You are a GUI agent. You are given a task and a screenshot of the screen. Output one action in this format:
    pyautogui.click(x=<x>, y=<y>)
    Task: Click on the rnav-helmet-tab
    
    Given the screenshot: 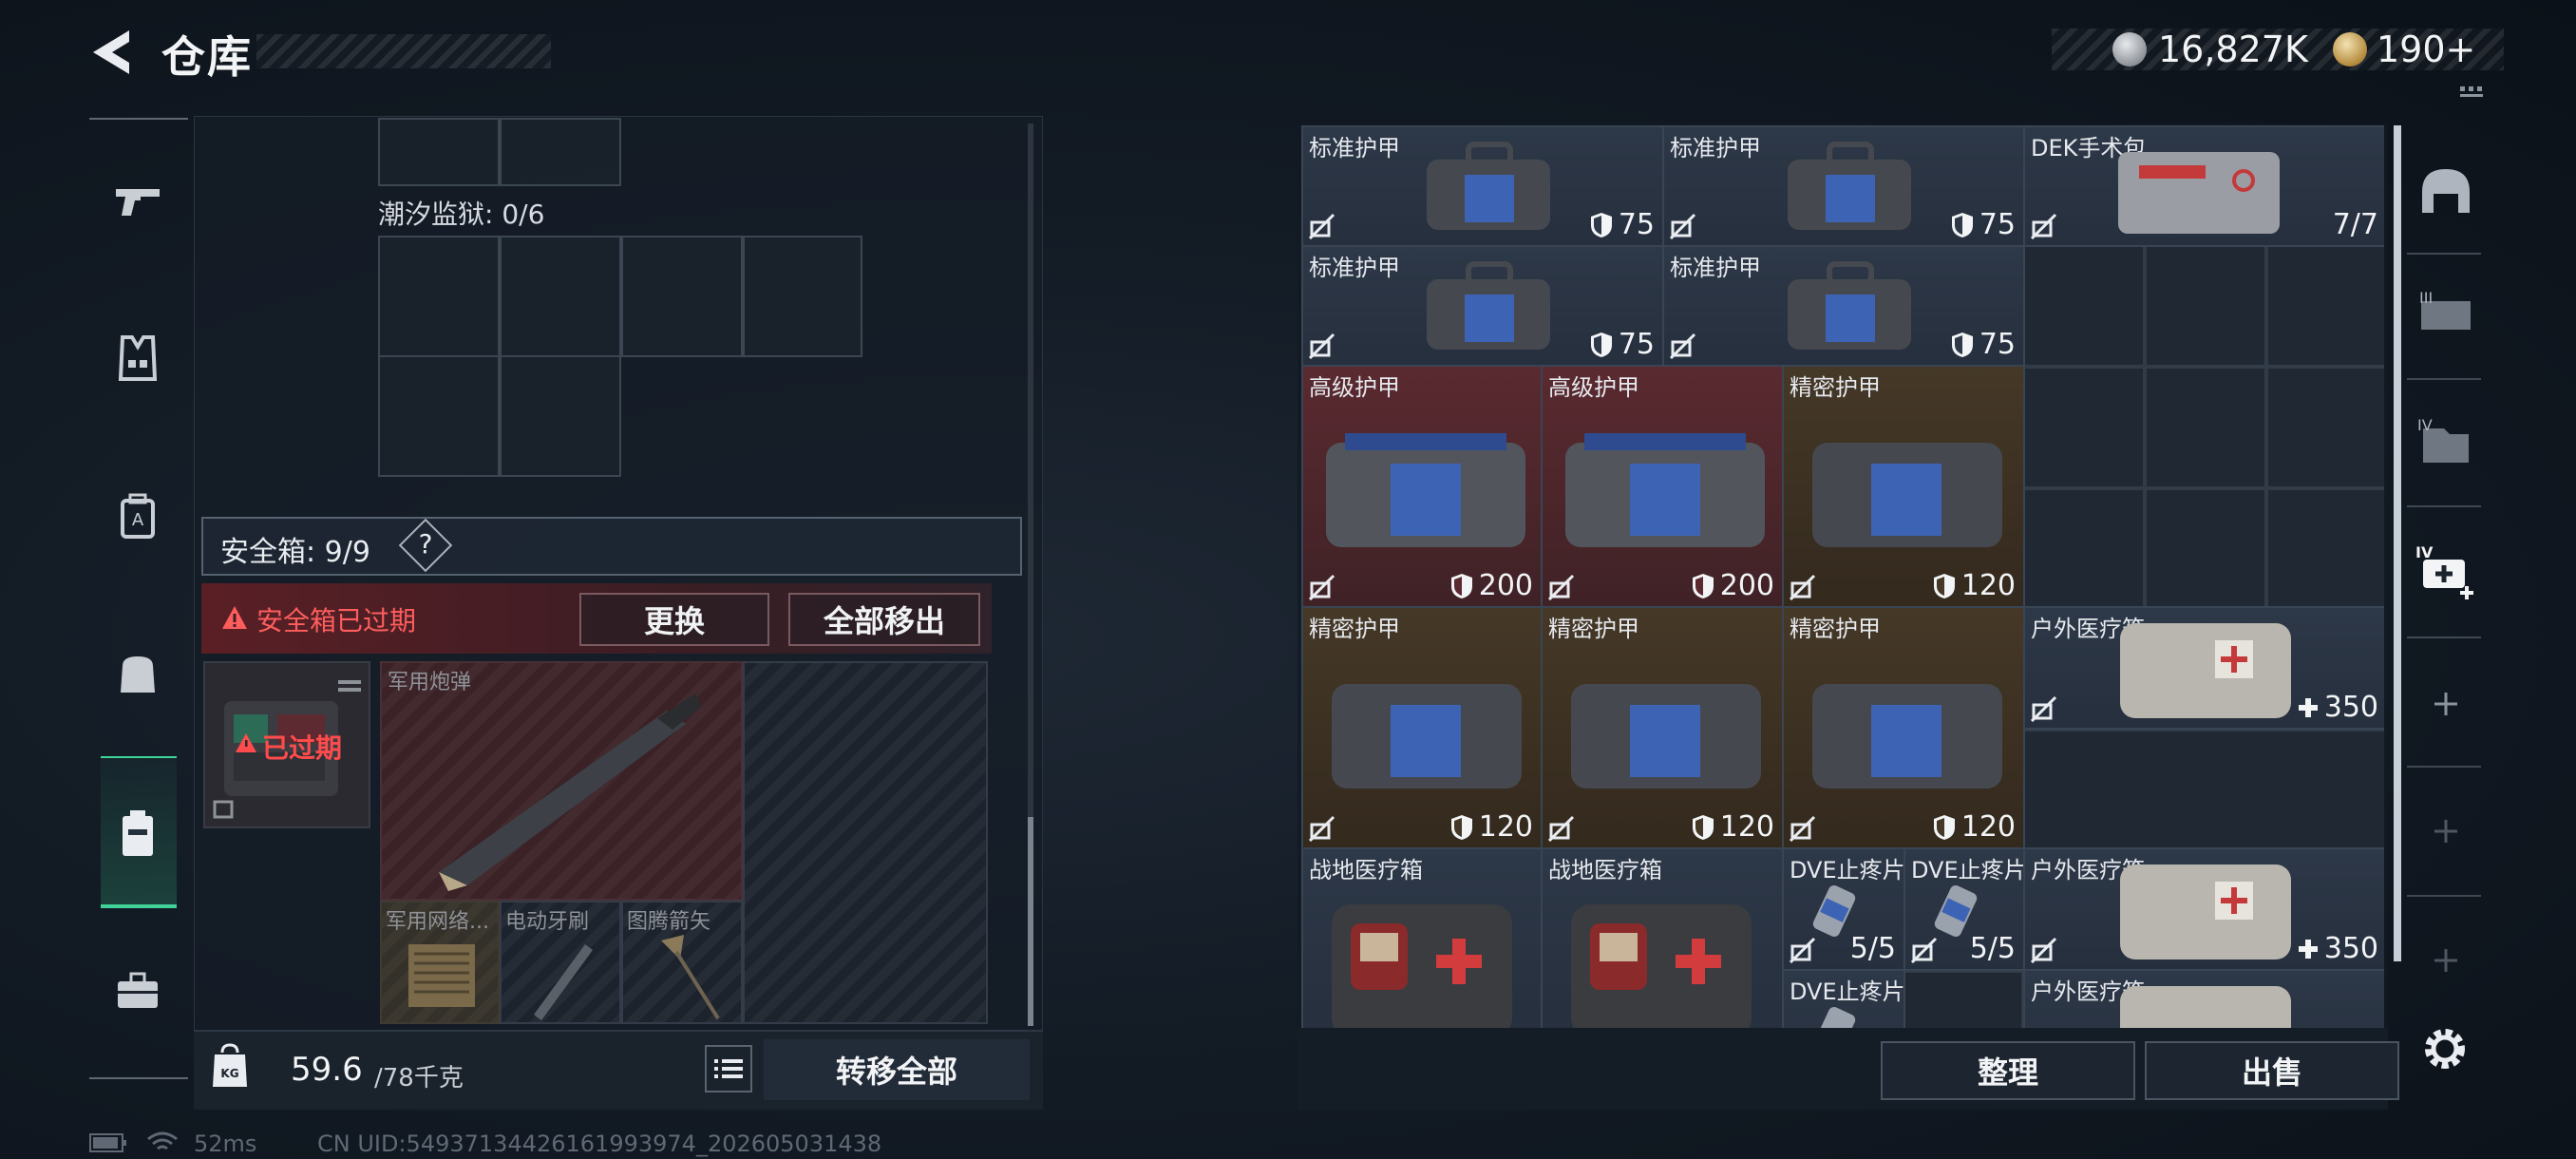 What is the action you would take?
    pyautogui.click(x=2446, y=191)
    